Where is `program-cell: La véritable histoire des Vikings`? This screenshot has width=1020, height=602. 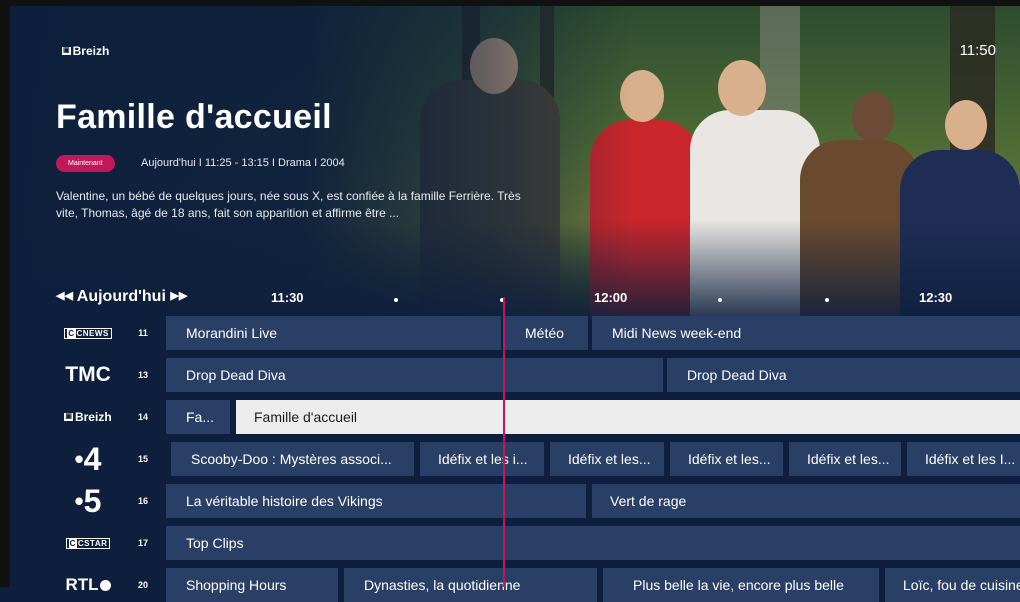 program-cell: La véritable histoire des Vikings is located at coordinates (376, 501).